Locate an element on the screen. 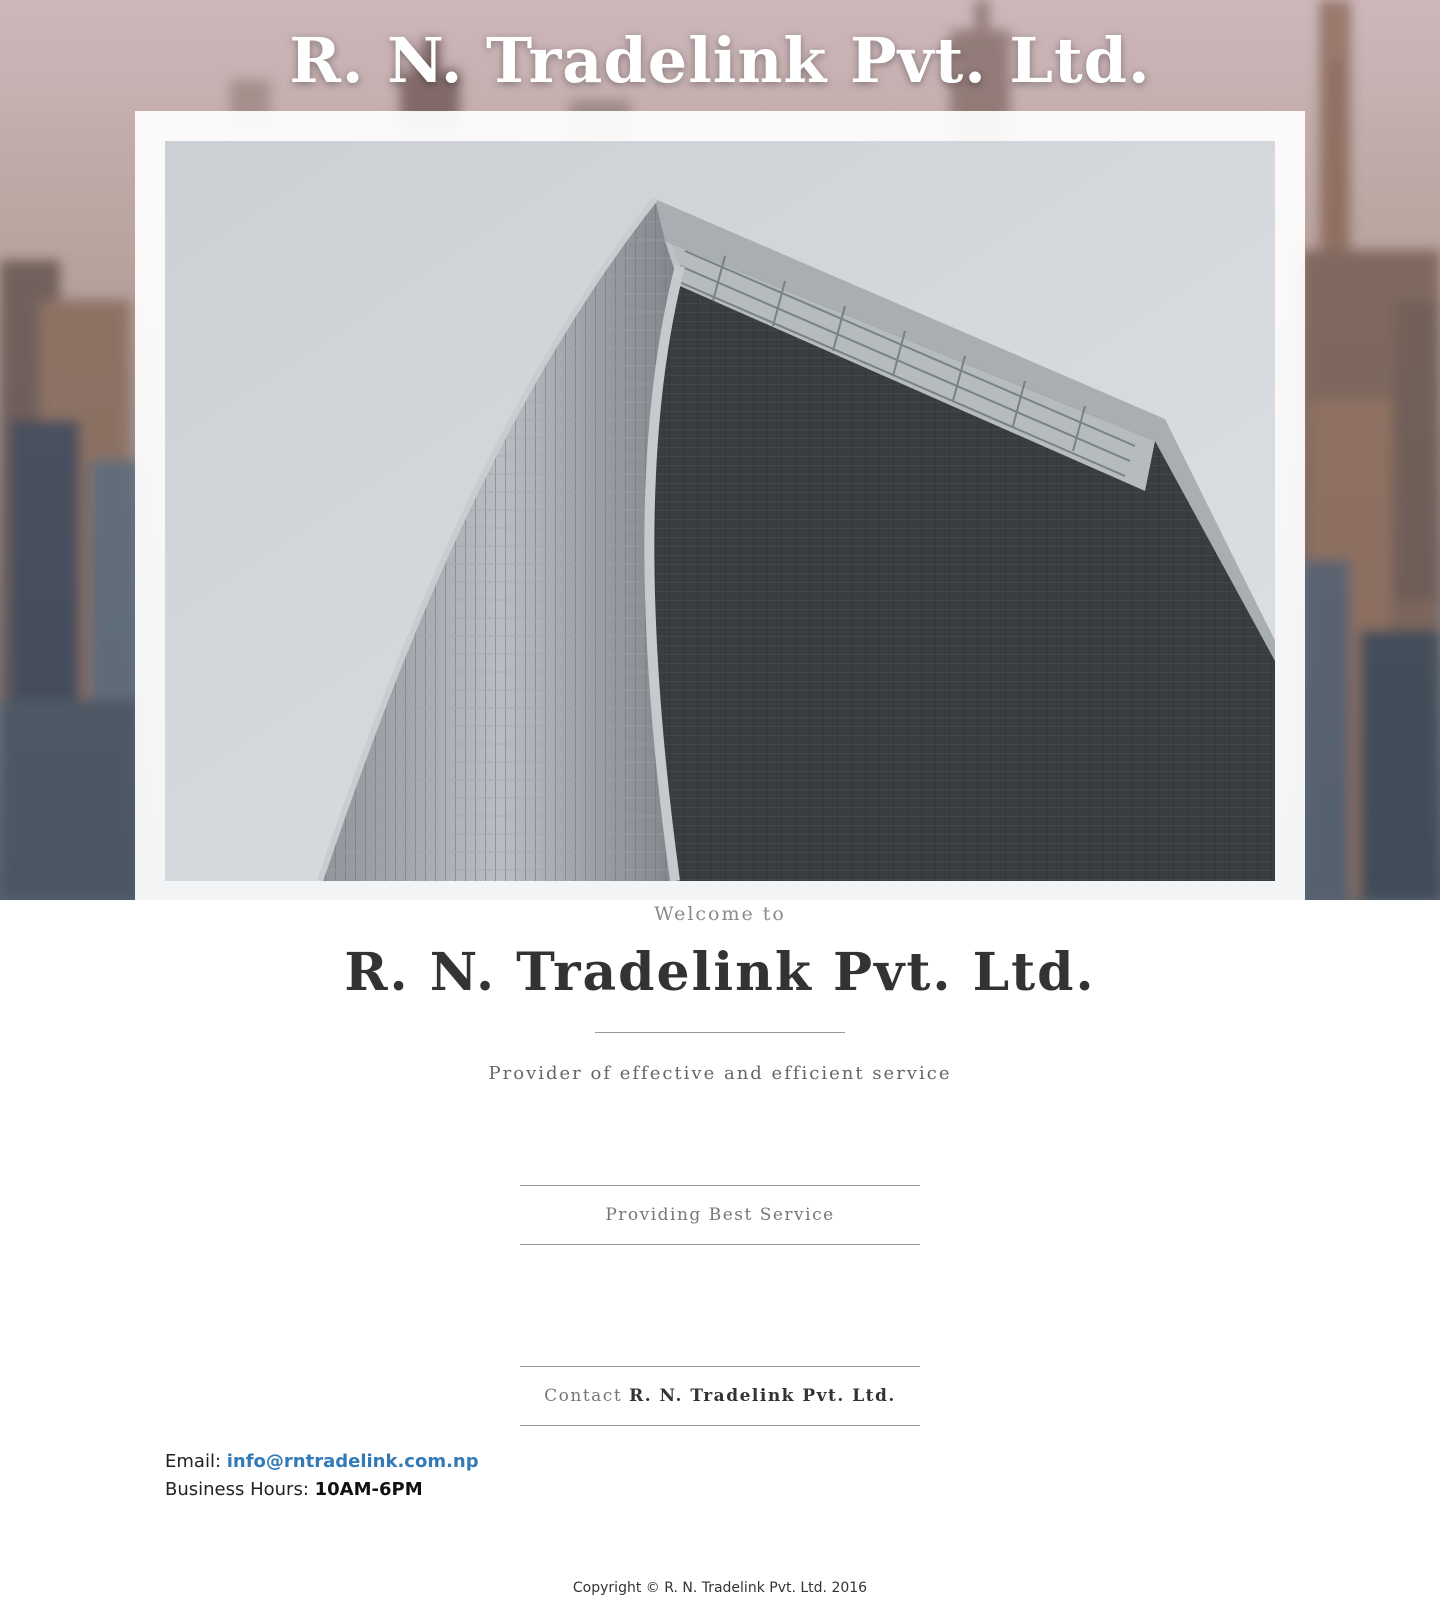 This screenshot has width=1440, height=1623. divider is located at coordinates (720, 1032).